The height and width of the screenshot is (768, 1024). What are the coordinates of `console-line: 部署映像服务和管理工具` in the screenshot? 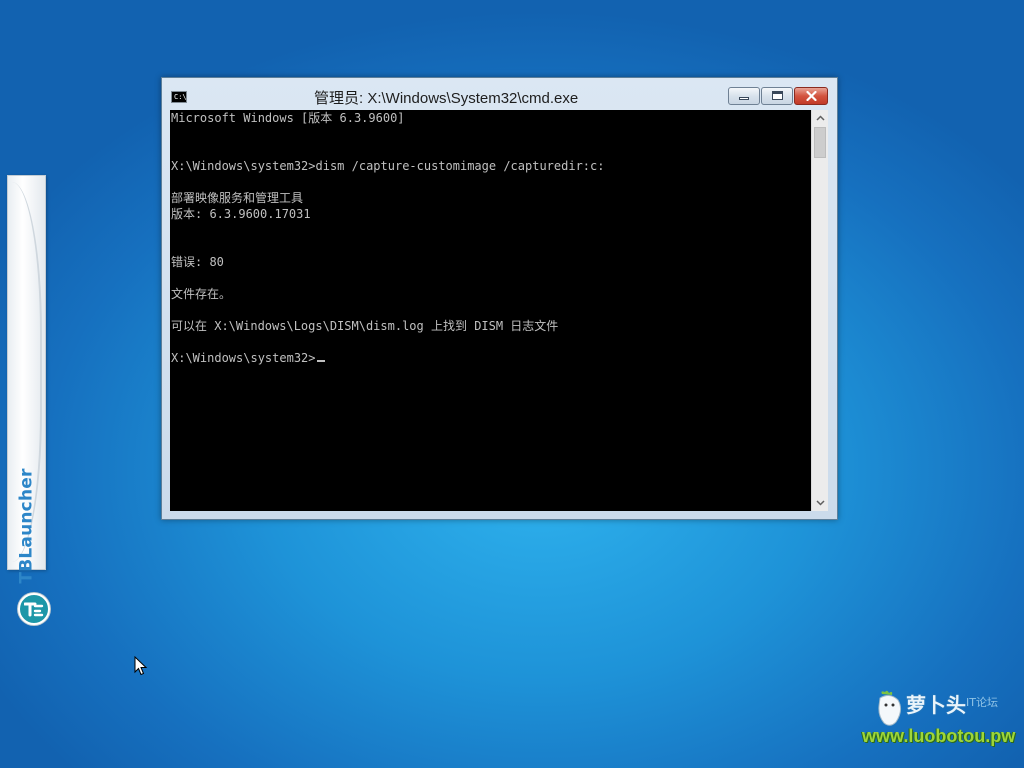 It's located at (237, 198).